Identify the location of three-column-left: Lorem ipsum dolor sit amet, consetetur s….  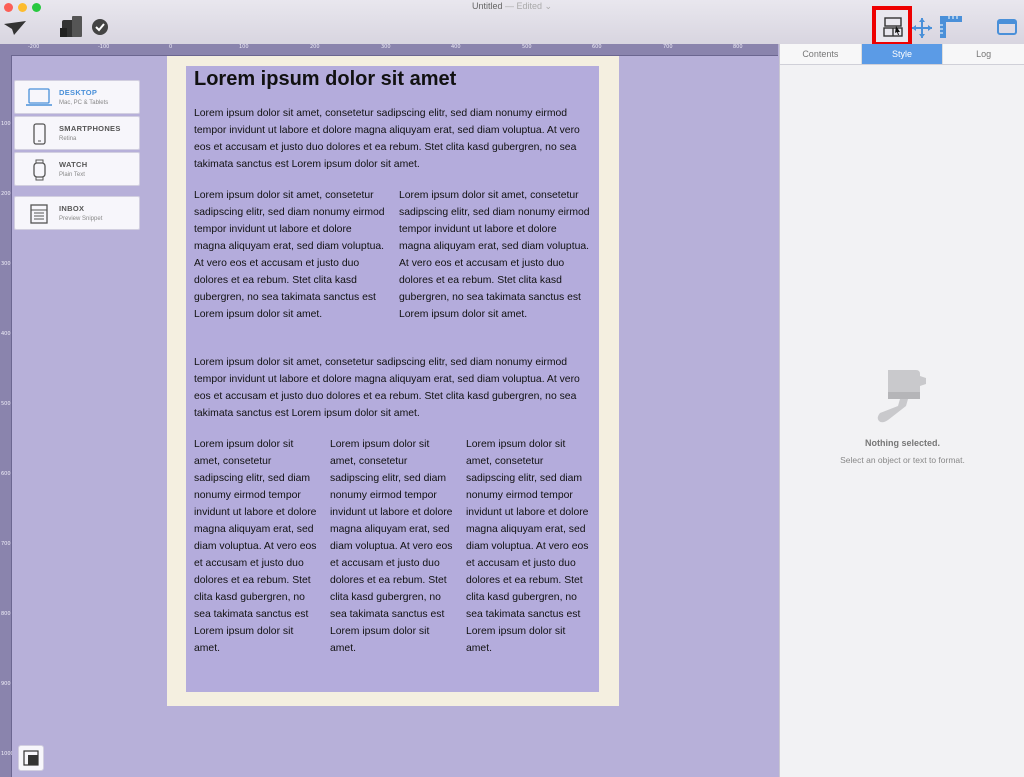
(255, 546).